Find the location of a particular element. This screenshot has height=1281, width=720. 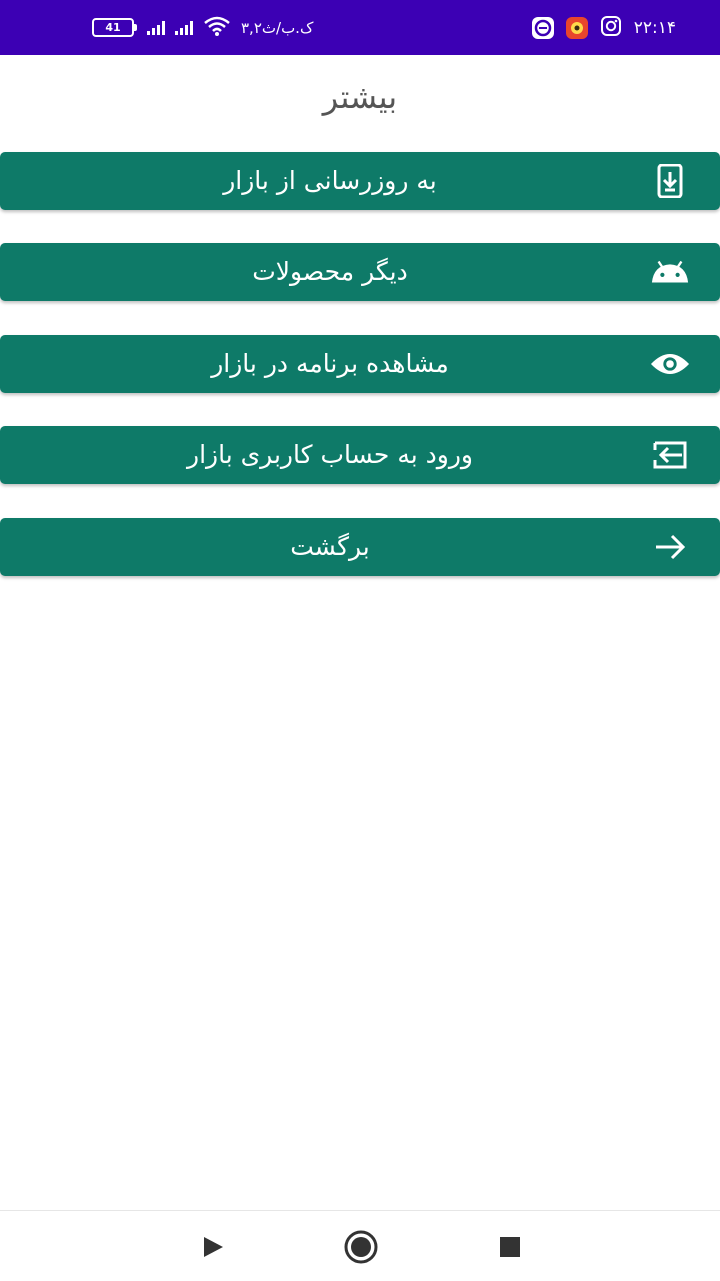

download-phone-icon is located at coordinates (670, 181).